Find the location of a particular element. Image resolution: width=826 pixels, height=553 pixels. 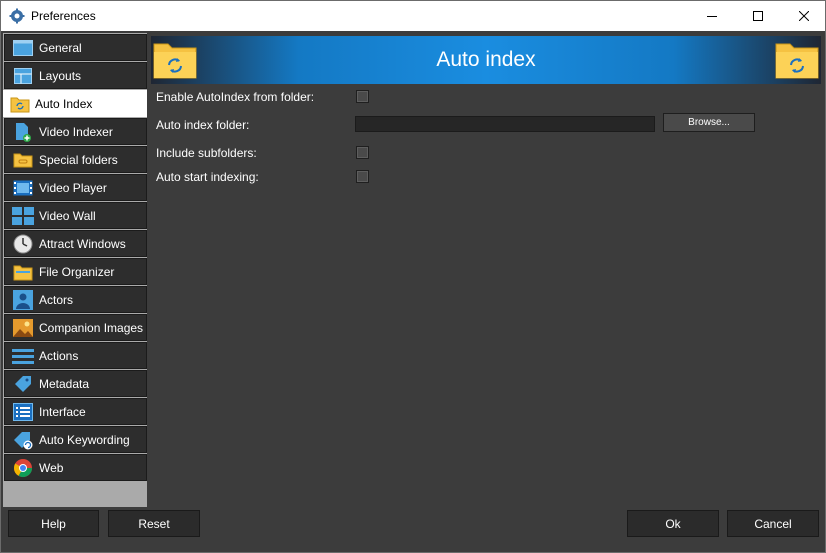

sidebar-item-label: Video Player is located at coordinates (73, 187).